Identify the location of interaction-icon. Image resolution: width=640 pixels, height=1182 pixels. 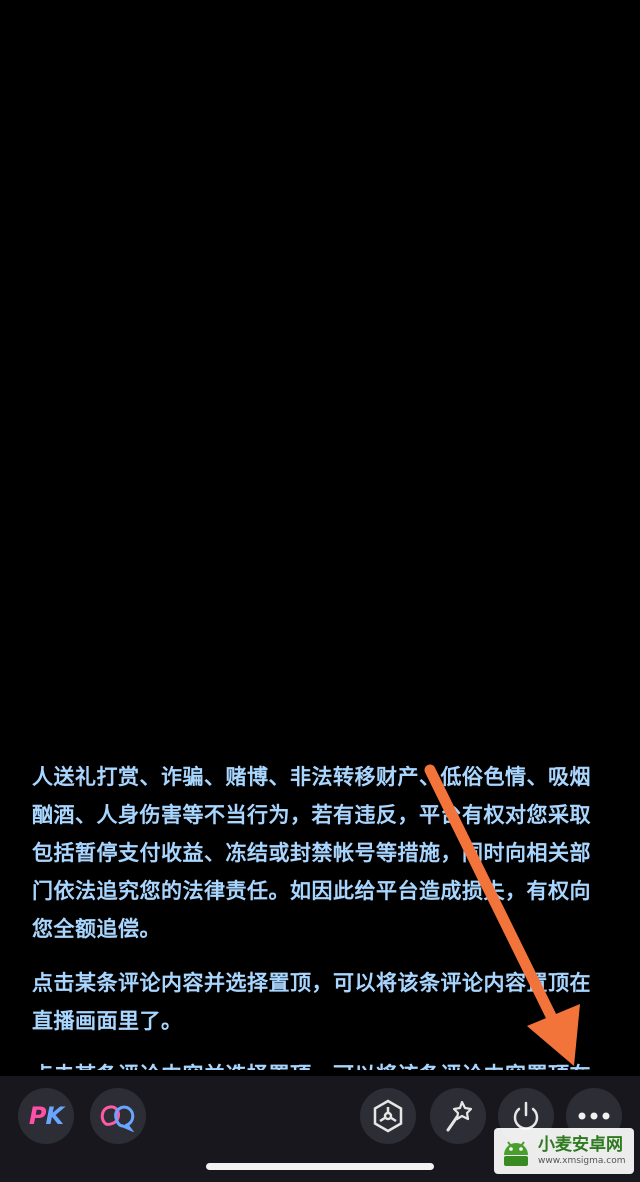
(388, 1116).